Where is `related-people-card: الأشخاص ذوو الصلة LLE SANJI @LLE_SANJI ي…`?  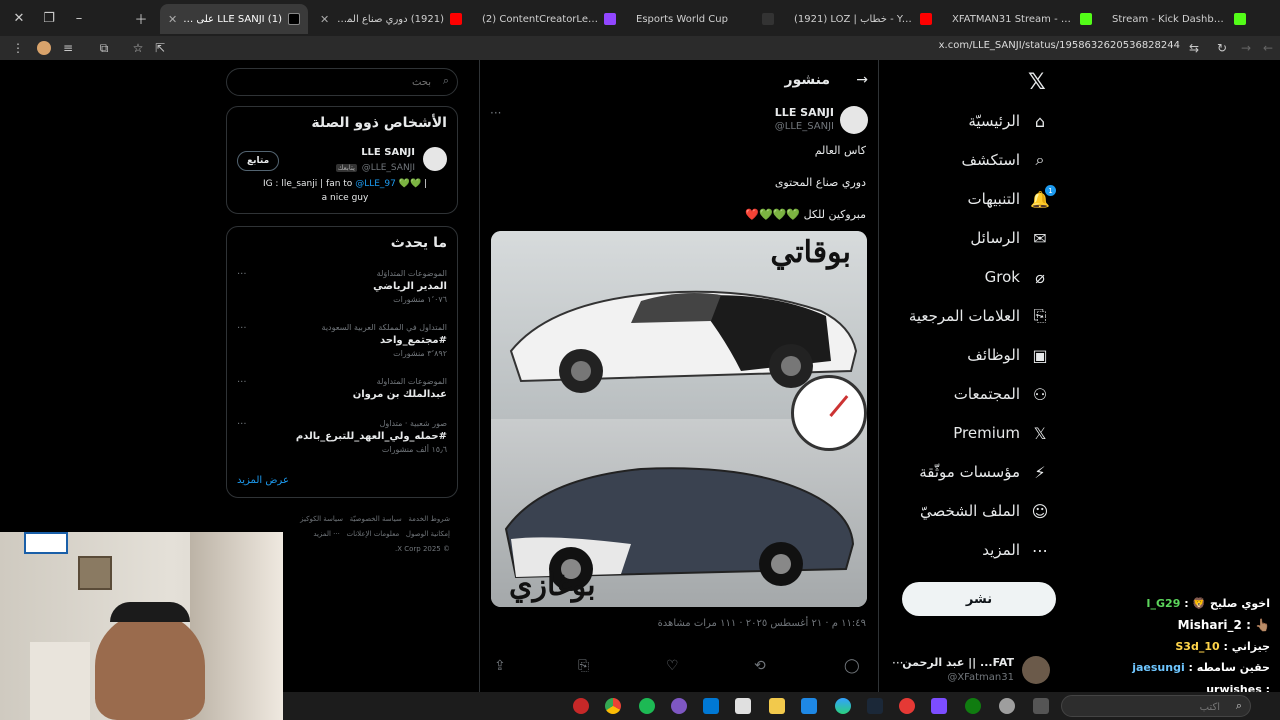 related-people-card: الأشخاص ذوو الصلة LLE SANJI @LLE_SANJI ي… is located at coordinates (342, 160).